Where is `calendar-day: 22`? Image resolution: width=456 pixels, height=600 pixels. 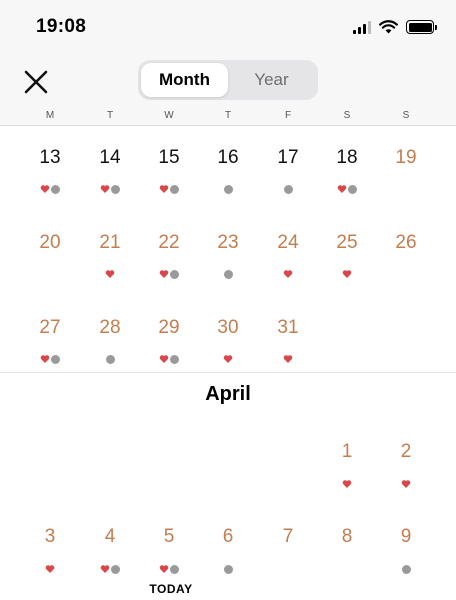
calendar-day: 22 is located at coordinates (169, 243).